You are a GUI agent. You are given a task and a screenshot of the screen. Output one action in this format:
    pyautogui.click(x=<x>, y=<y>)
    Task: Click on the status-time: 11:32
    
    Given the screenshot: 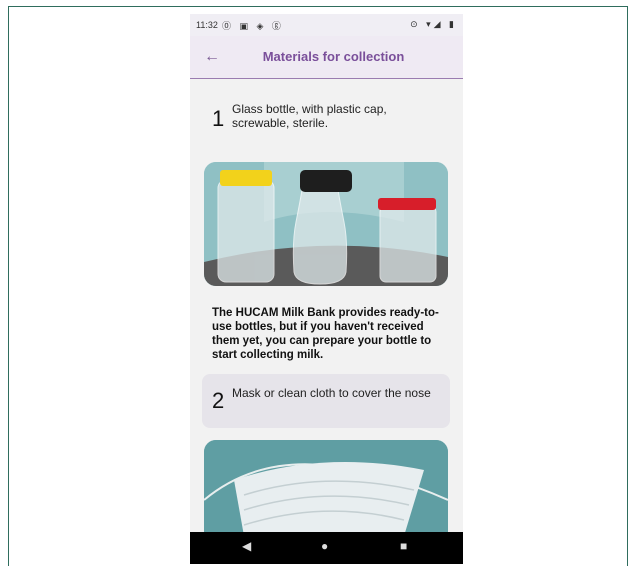 What is the action you would take?
    pyautogui.click(x=207, y=25)
    